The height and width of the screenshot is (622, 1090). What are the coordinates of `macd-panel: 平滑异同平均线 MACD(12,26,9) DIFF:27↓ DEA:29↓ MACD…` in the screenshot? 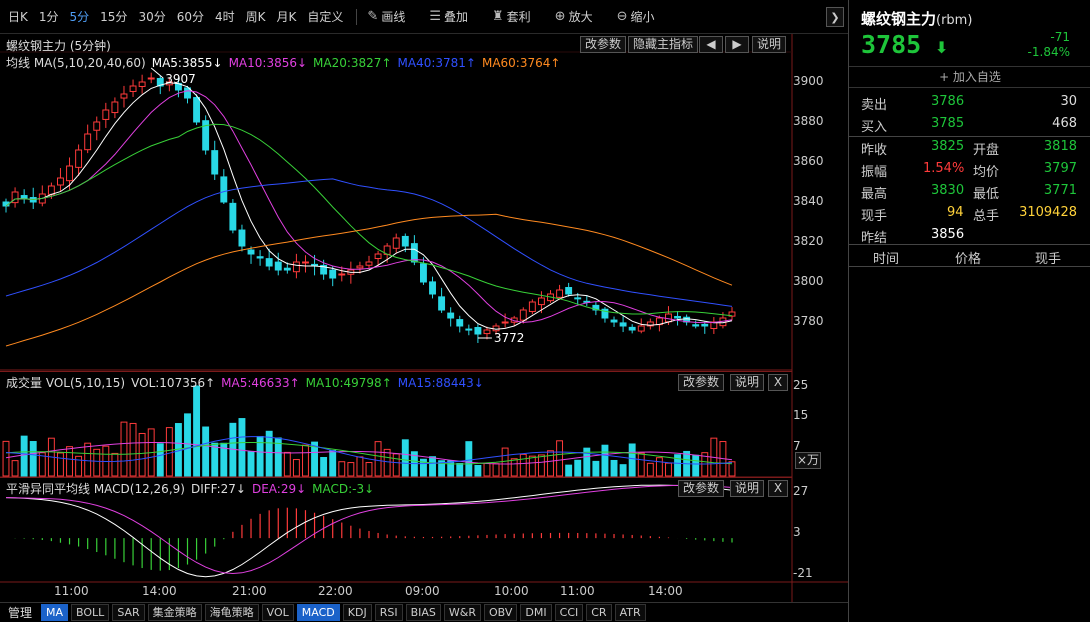 It's located at (396, 529).